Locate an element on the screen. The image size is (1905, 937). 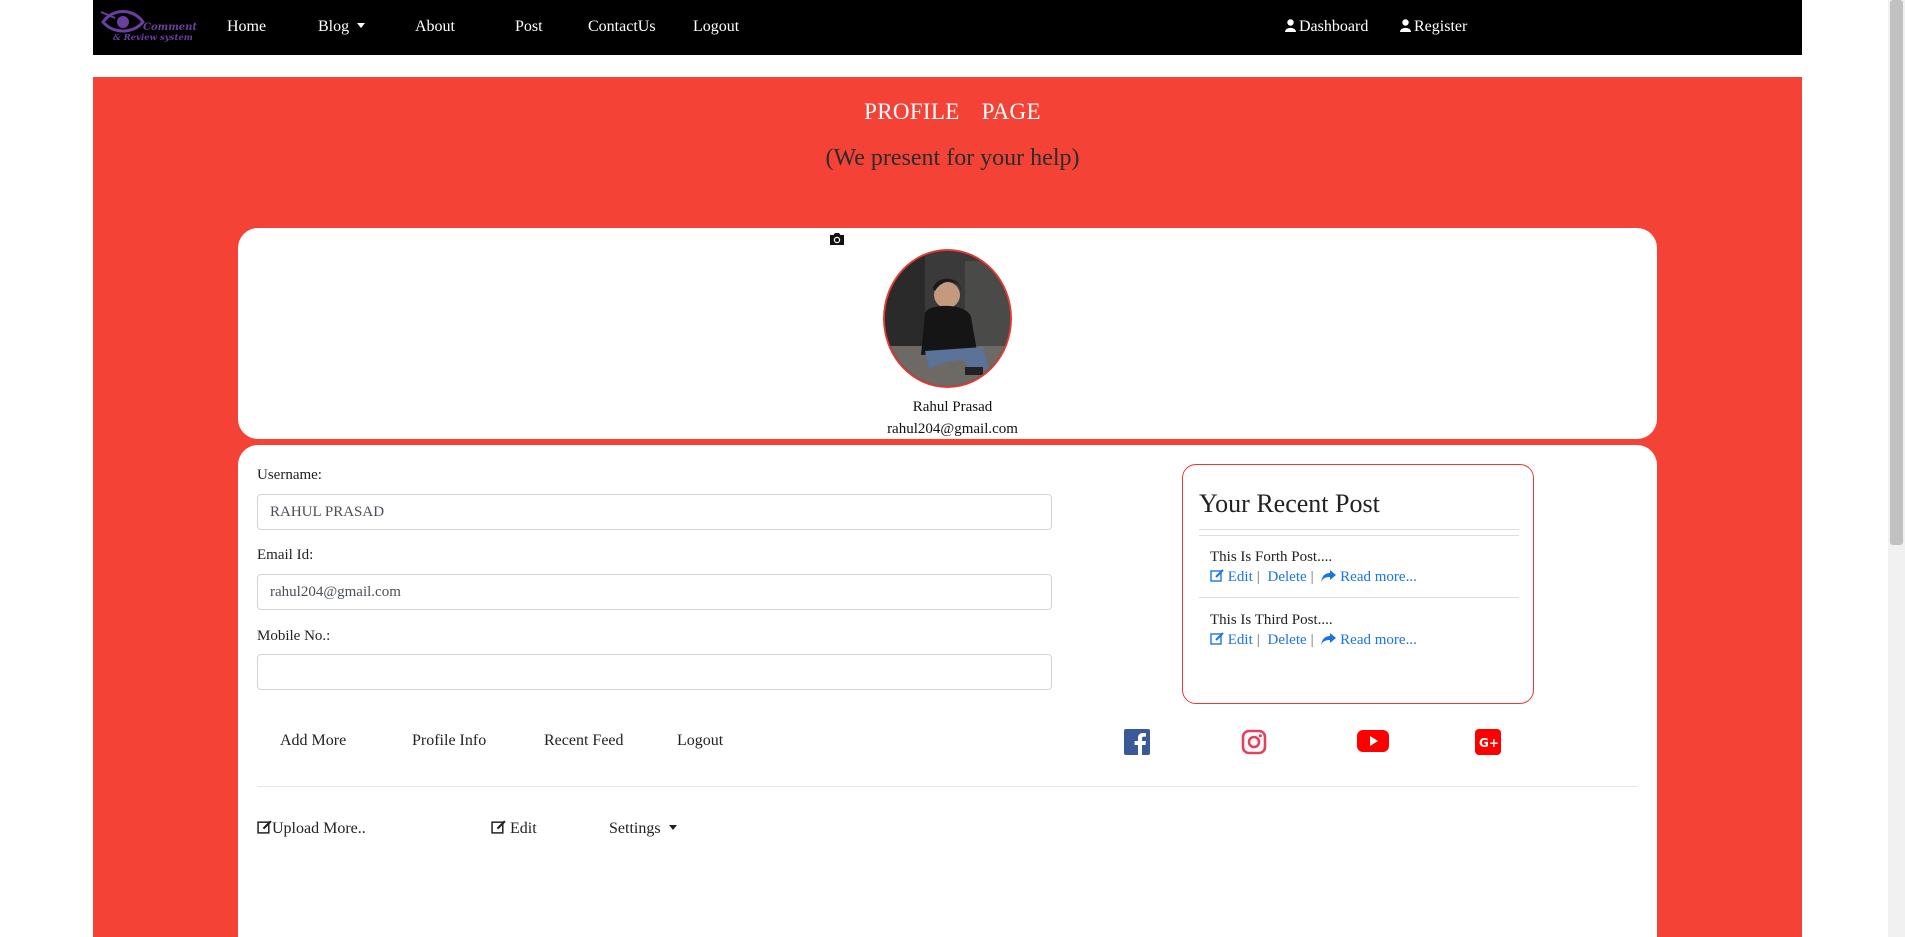
camera-icon is located at coordinates (837, 239).